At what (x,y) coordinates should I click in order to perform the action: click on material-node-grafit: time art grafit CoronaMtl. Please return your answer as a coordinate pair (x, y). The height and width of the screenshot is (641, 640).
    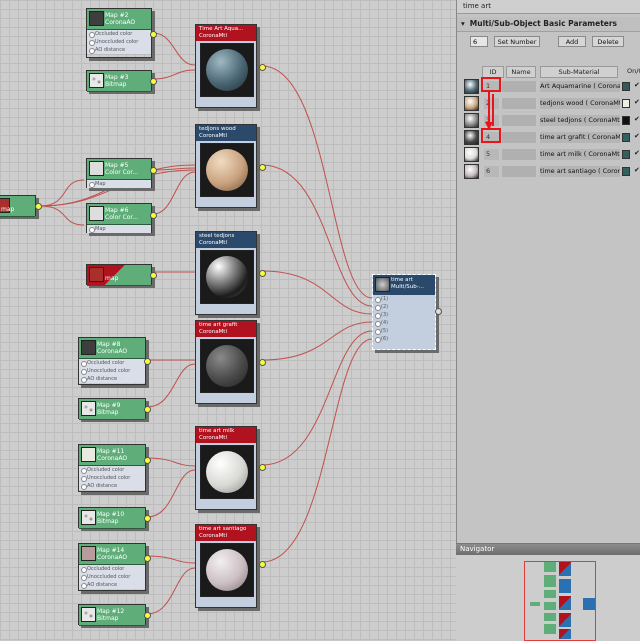
    Looking at the image, I should click on (230, 362).